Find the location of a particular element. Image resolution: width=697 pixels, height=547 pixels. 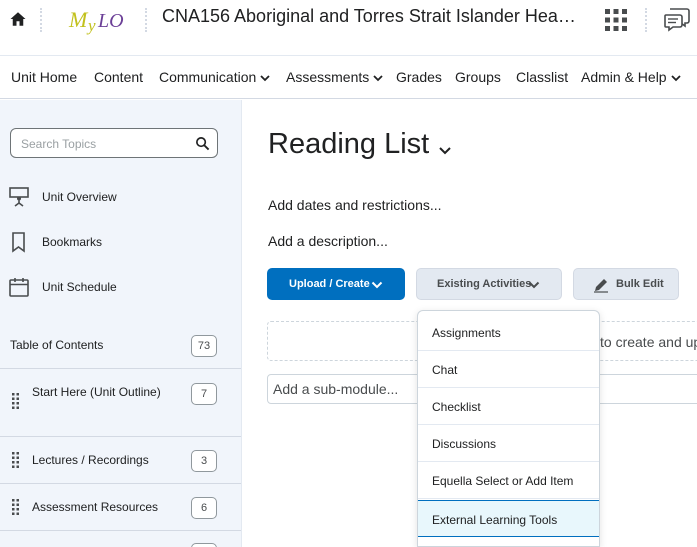

menu-item-assignments: Assignments is located at coordinates (508, 332).